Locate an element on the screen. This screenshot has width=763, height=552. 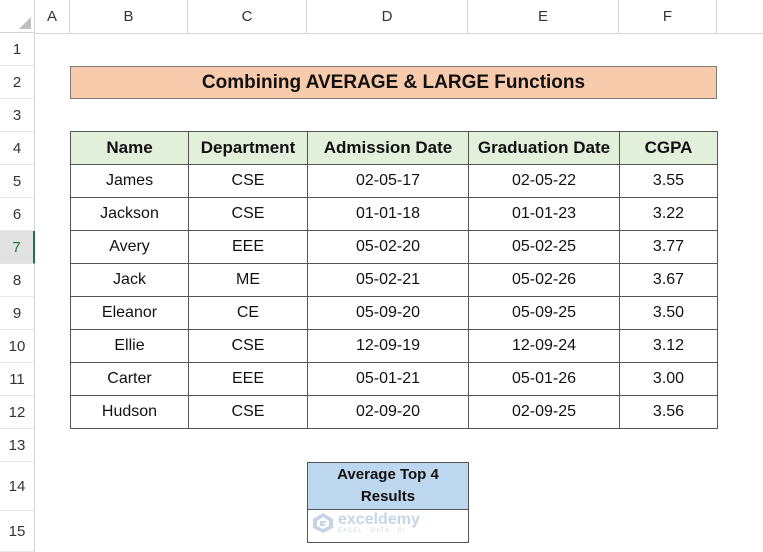
cell-admission-date: 05-09-20 is located at coordinates (388, 313).